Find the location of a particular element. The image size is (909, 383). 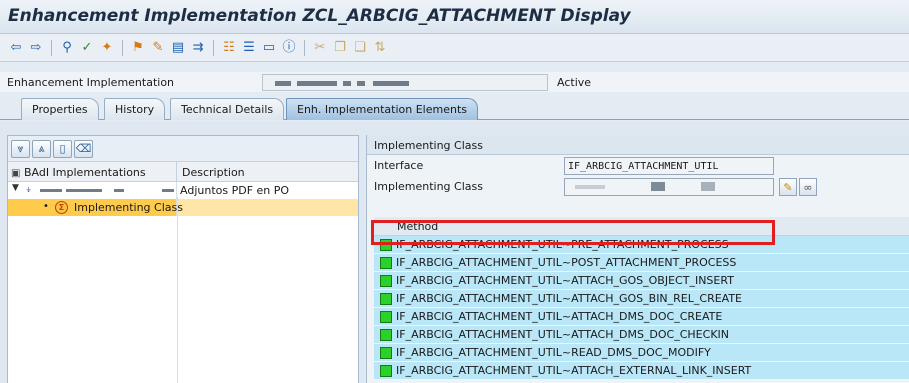

tree-row-implementing-class: • Σ Implementing Class is located at coordinates (183, 207).